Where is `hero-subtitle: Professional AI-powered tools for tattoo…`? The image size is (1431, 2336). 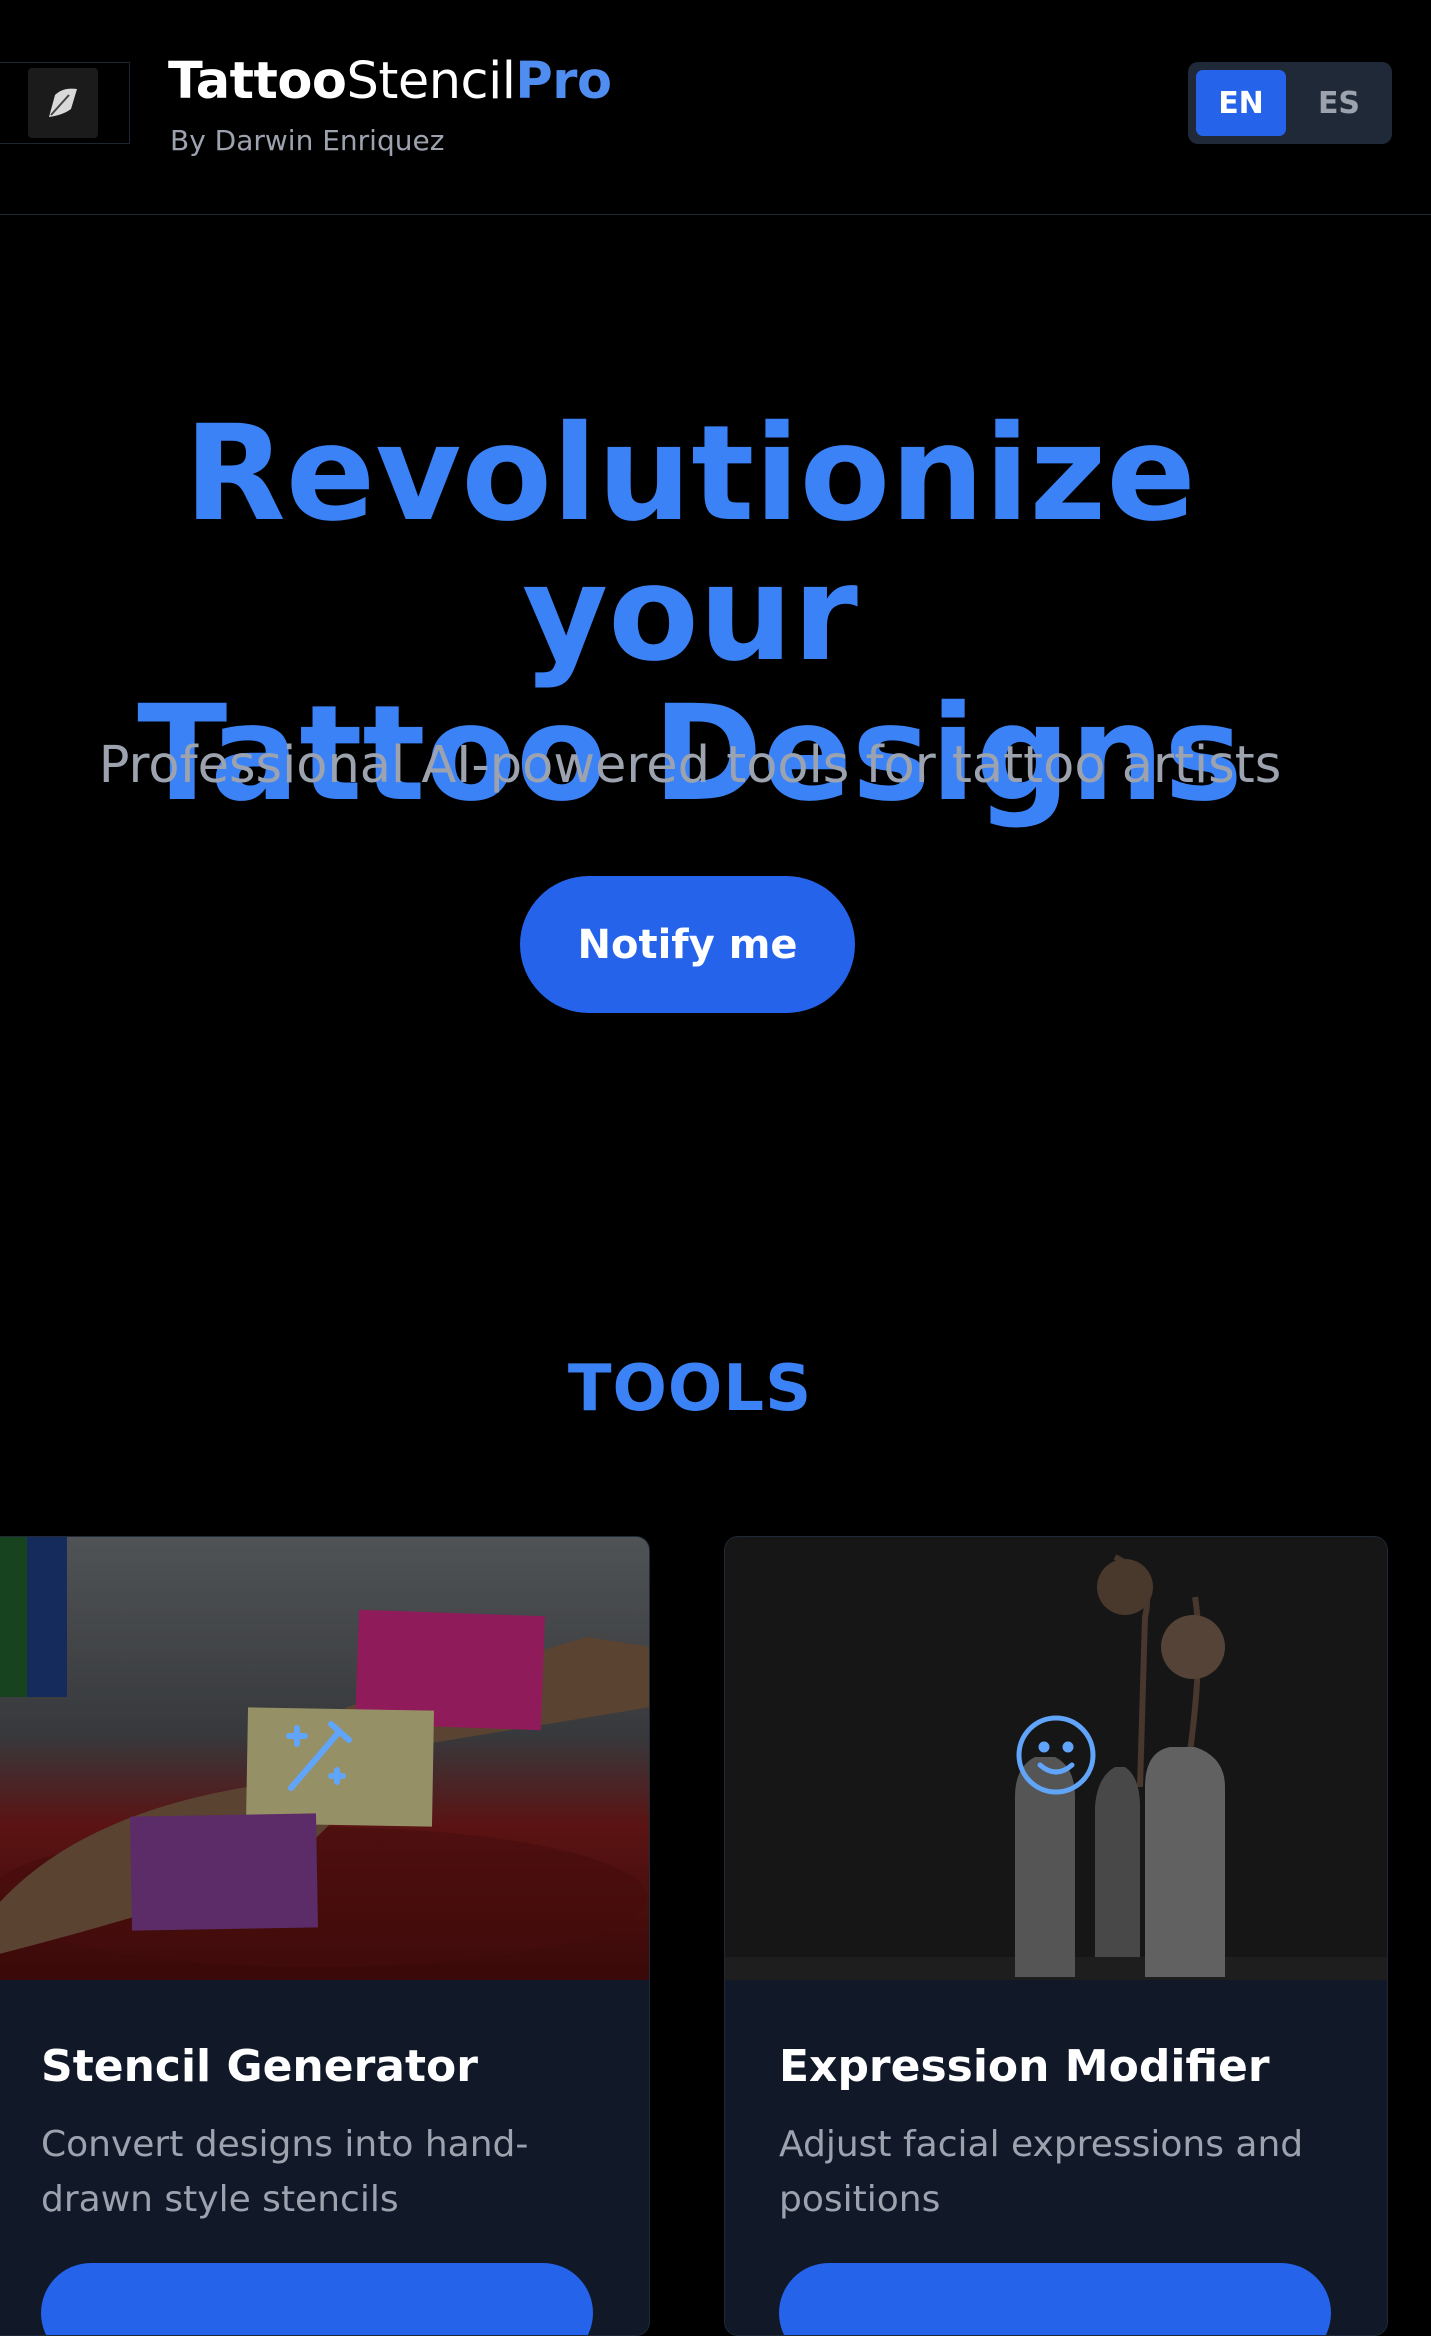
hero-subtitle: Professional AI-powered tools for tattoo… is located at coordinates (690, 765).